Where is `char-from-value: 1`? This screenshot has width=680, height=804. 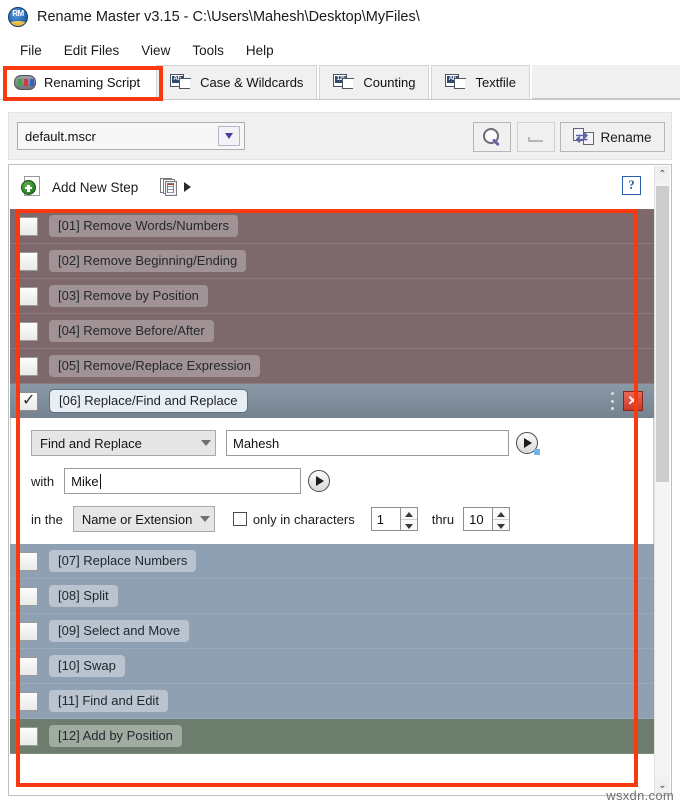 char-from-value: 1 is located at coordinates (385, 519).